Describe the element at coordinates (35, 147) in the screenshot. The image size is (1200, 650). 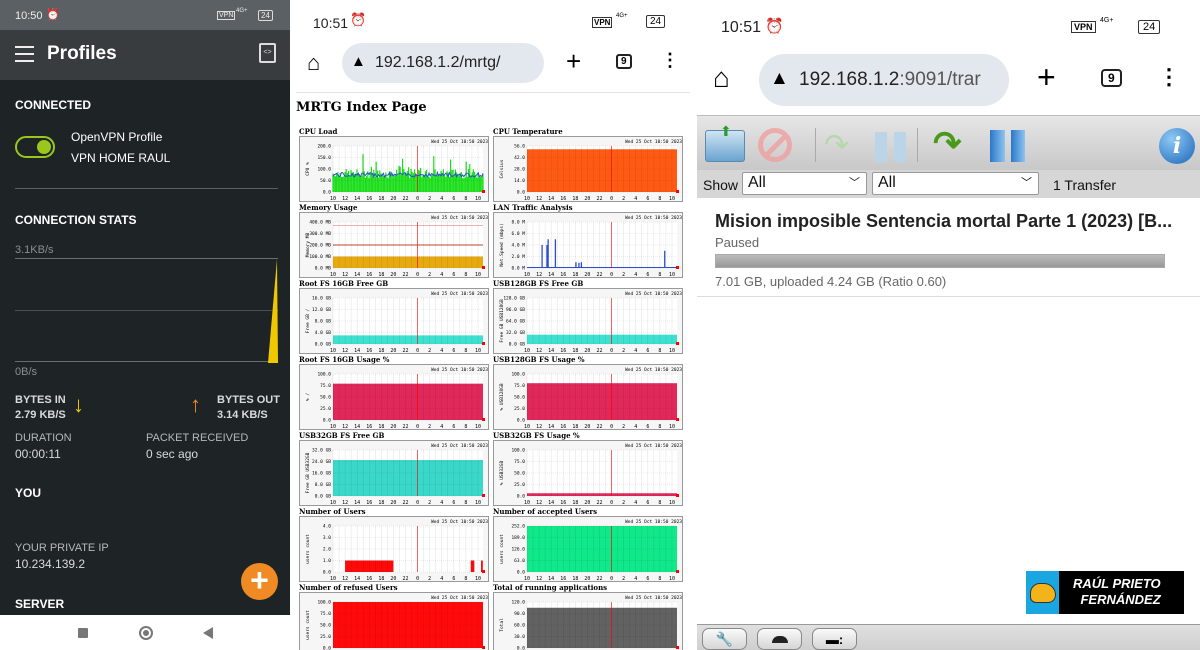
I see `vpn-toggle` at that location.